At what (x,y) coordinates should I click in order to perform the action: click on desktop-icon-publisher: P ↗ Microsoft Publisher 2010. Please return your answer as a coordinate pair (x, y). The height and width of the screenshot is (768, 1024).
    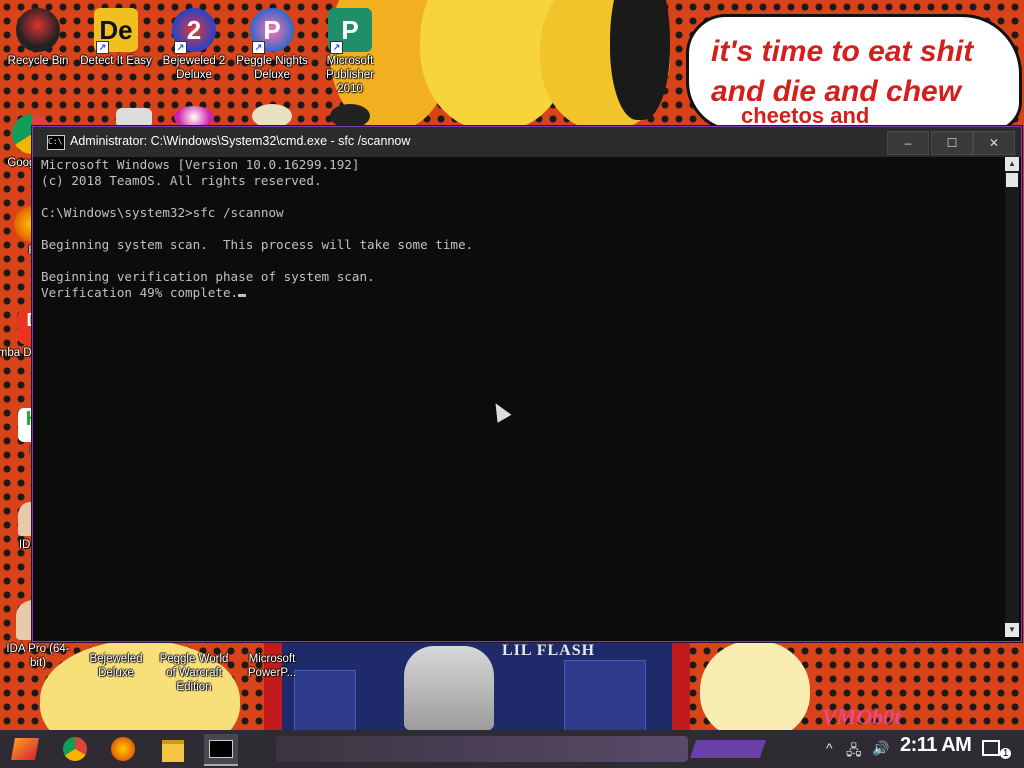
    Looking at the image, I should click on (350, 52).